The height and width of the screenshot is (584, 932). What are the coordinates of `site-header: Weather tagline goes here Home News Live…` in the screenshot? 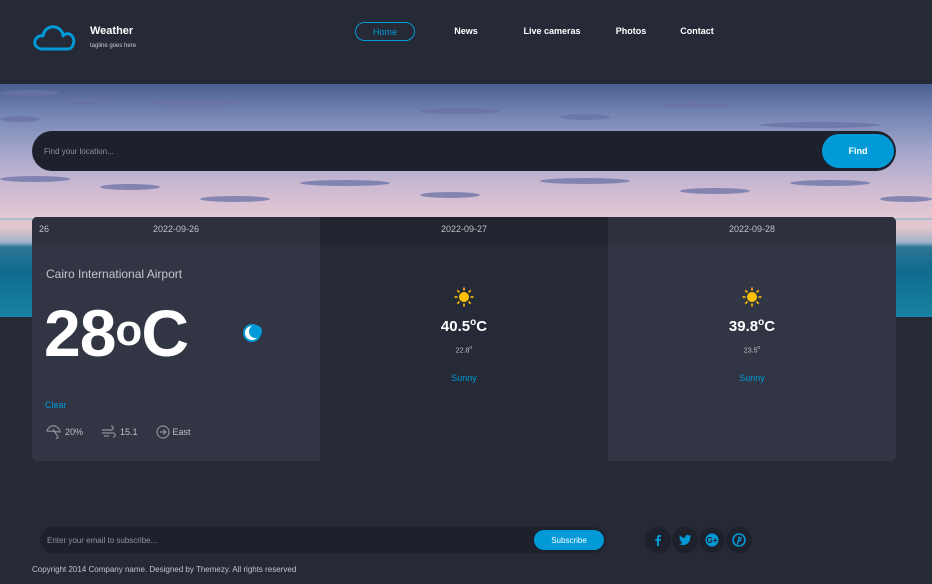 It's located at (466, 42).